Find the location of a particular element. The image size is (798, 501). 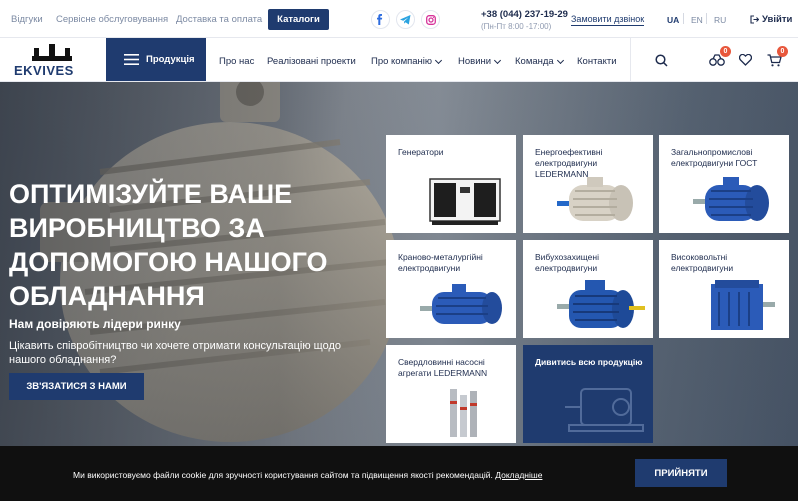

view-all-products-label: Дивитись всю продукцію is located at coordinates (589, 362).